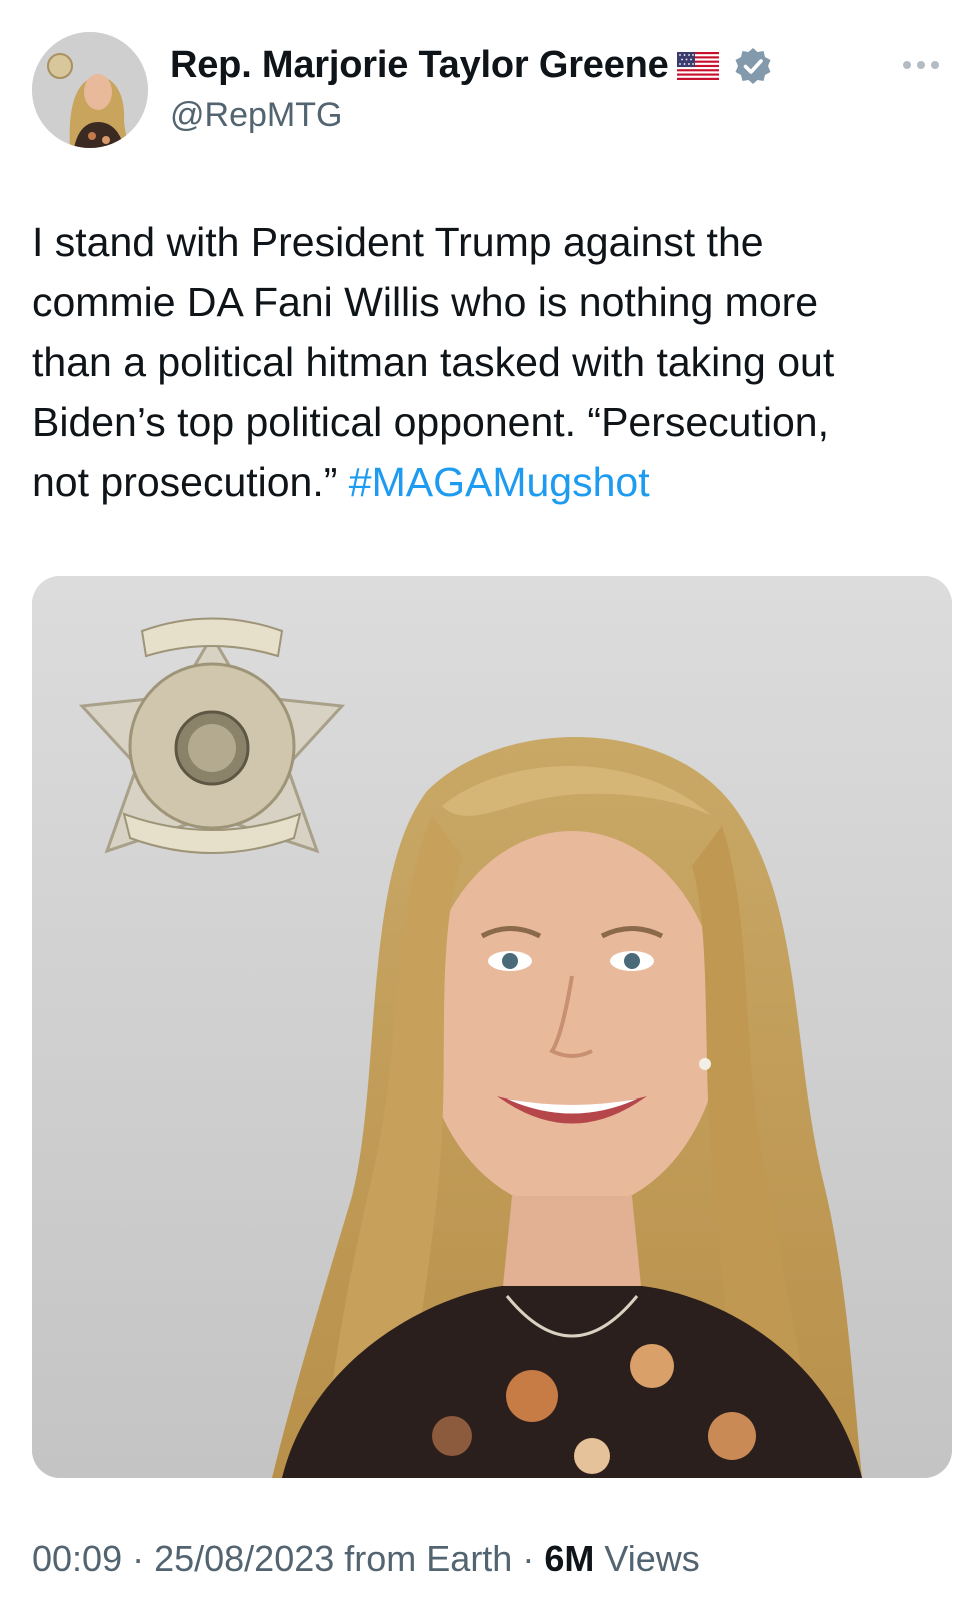  What do you see at coordinates (244, 1559) in the screenshot?
I see `tweet-date: 25/08/2023` at bounding box center [244, 1559].